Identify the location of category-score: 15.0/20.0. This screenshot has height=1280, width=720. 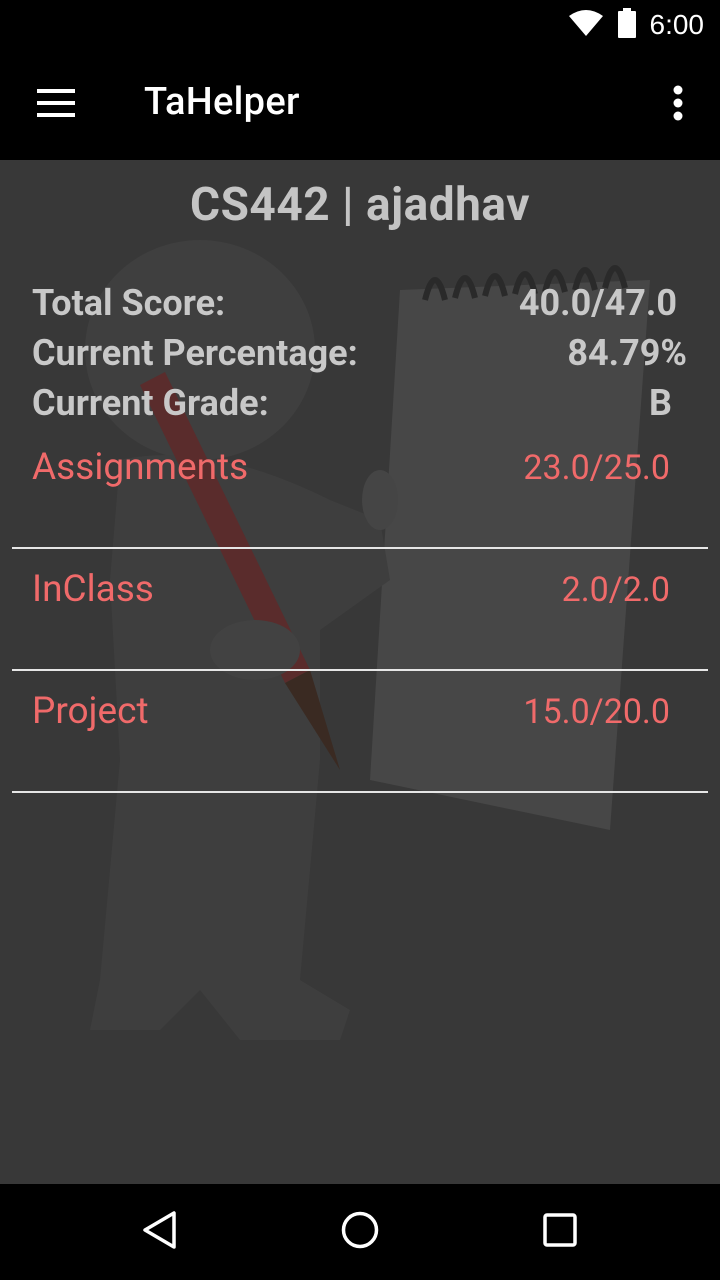
(596, 712).